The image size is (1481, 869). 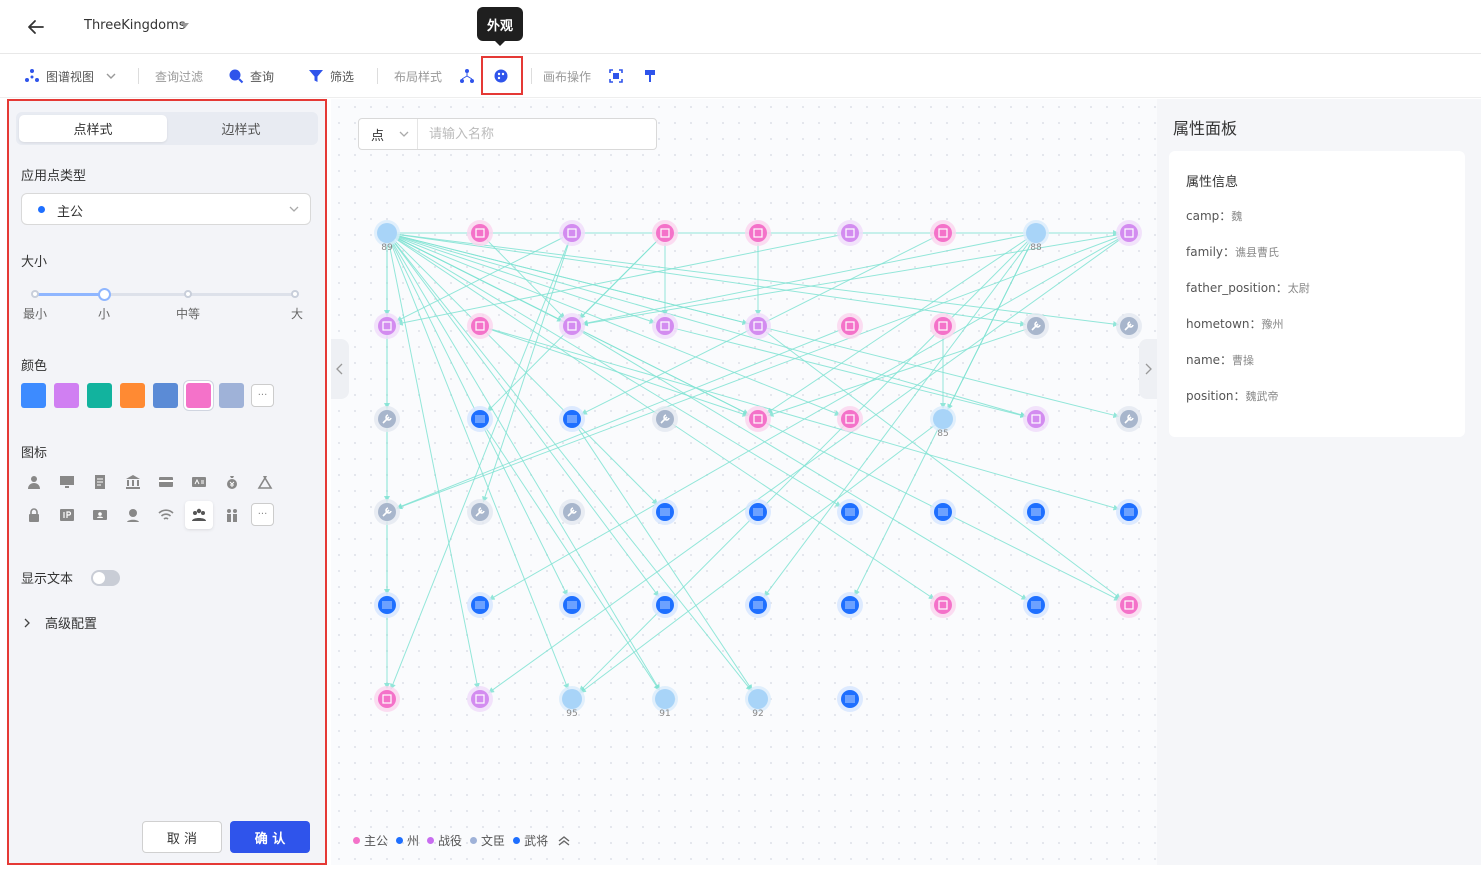 What do you see at coordinates (166, 209) in the screenshot?
I see `node-type-select: 主公` at bounding box center [166, 209].